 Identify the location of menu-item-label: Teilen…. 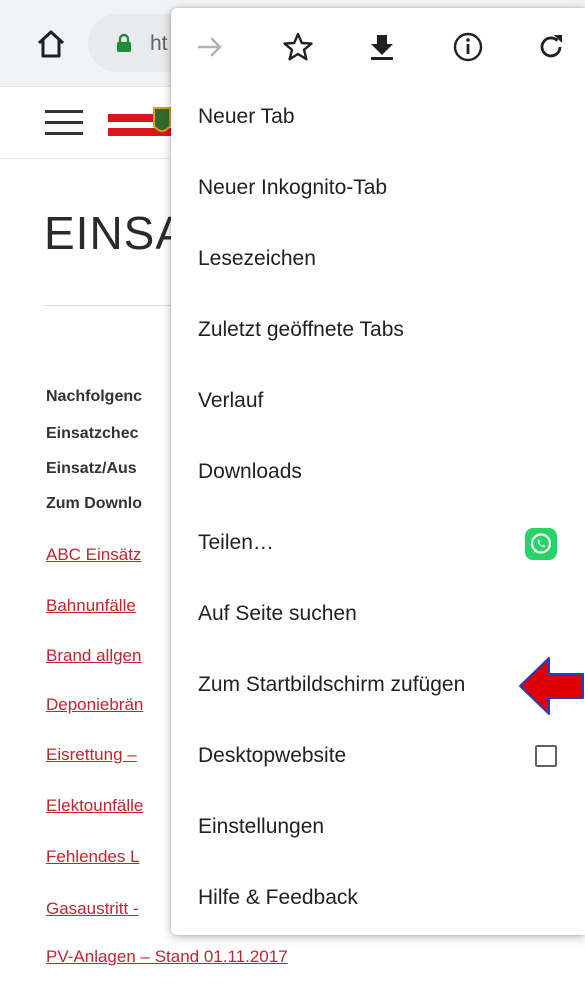
(236, 542).